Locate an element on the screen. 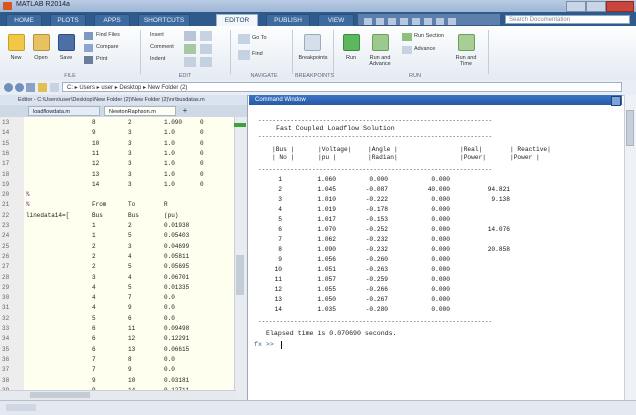 The image size is (636, 415). header-voltage: |Voltage| is located at coordinates (335, 149).